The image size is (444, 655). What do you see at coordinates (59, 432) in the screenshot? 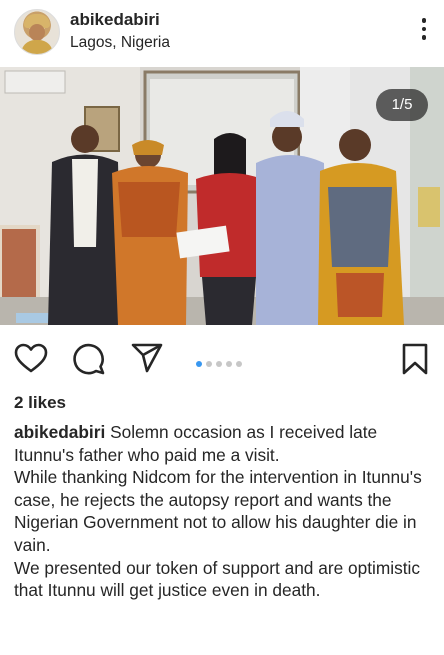
I see `caption-username: abikedabiri` at bounding box center [59, 432].